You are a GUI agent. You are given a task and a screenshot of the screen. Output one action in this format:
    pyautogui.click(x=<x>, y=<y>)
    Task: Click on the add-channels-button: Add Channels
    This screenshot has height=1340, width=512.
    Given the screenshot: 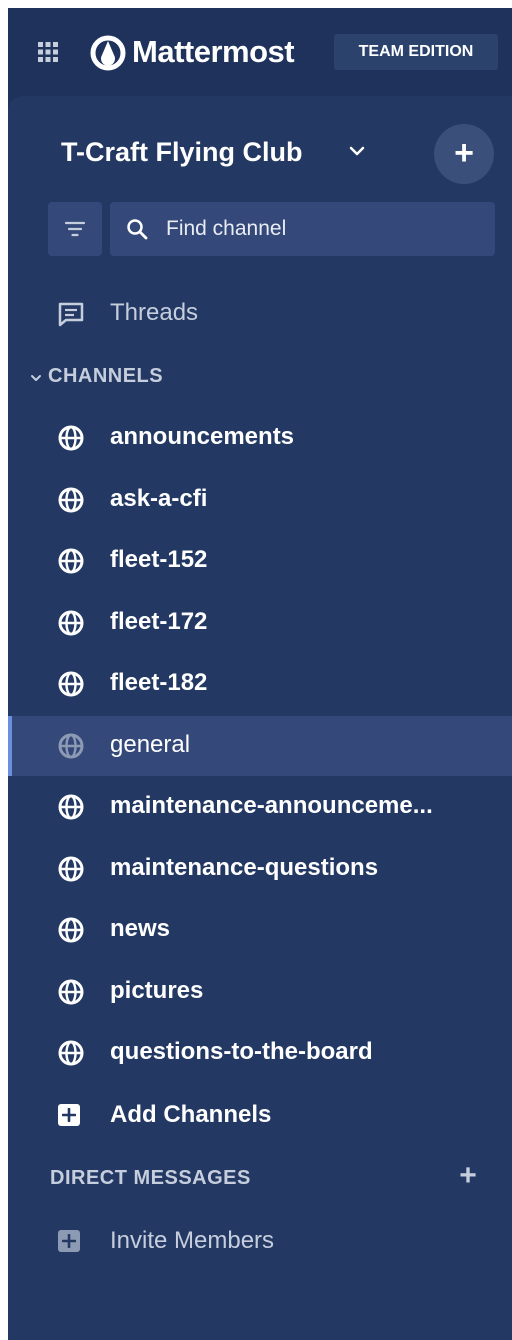 What is the action you would take?
    pyautogui.click(x=260, y=1116)
    